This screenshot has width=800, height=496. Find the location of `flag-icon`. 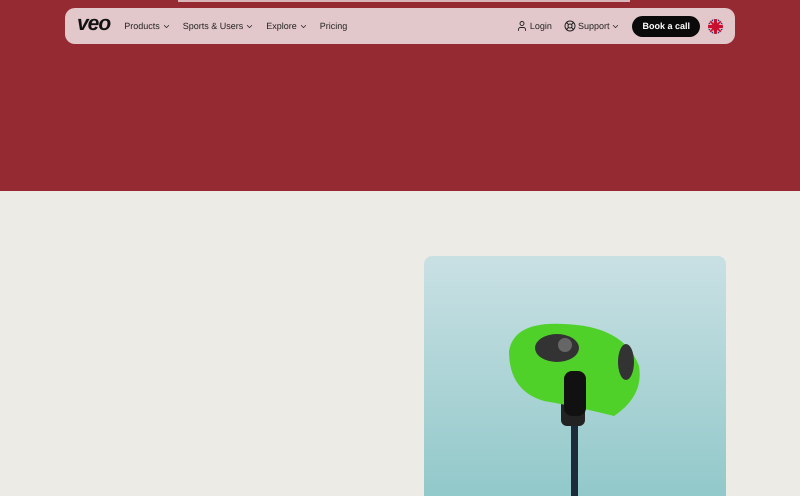

flag-icon is located at coordinates (715, 26).